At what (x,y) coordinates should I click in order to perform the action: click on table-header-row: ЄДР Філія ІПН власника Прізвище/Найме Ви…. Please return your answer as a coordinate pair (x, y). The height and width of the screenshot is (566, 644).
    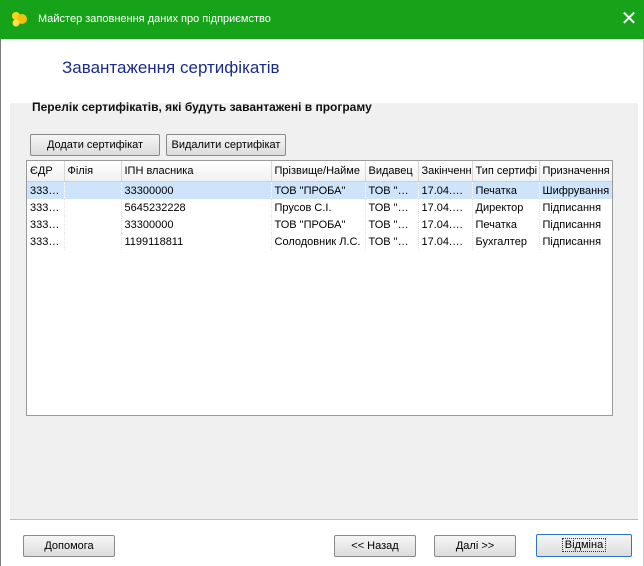
    Looking at the image, I should click on (319, 171).